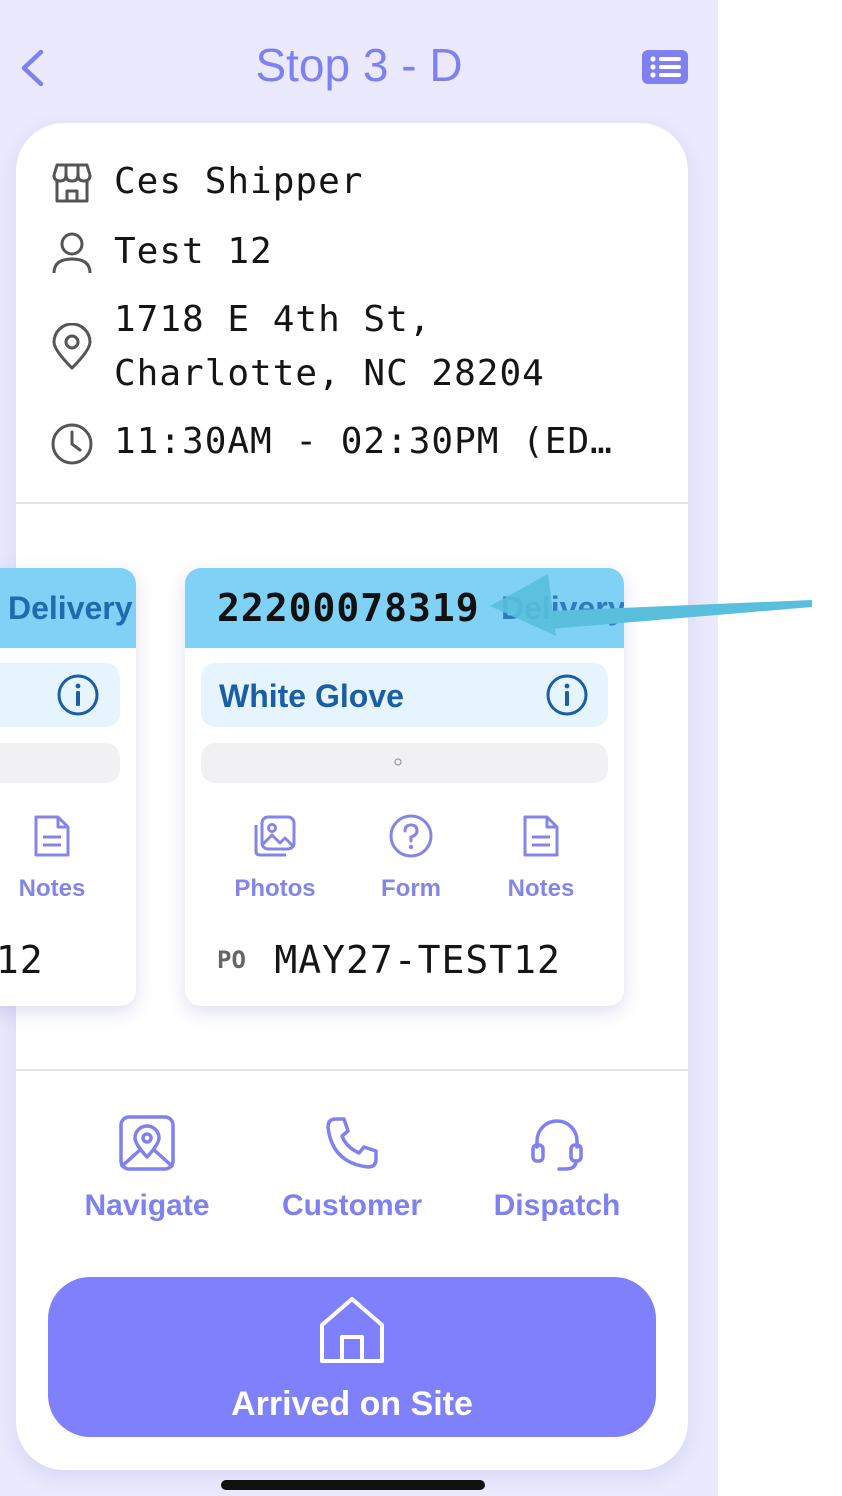 This screenshot has height=1496, width=842. What do you see at coordinates (231, 960) in the screenshot?
I see `po-label: PO` at bounding box center [231, 960].